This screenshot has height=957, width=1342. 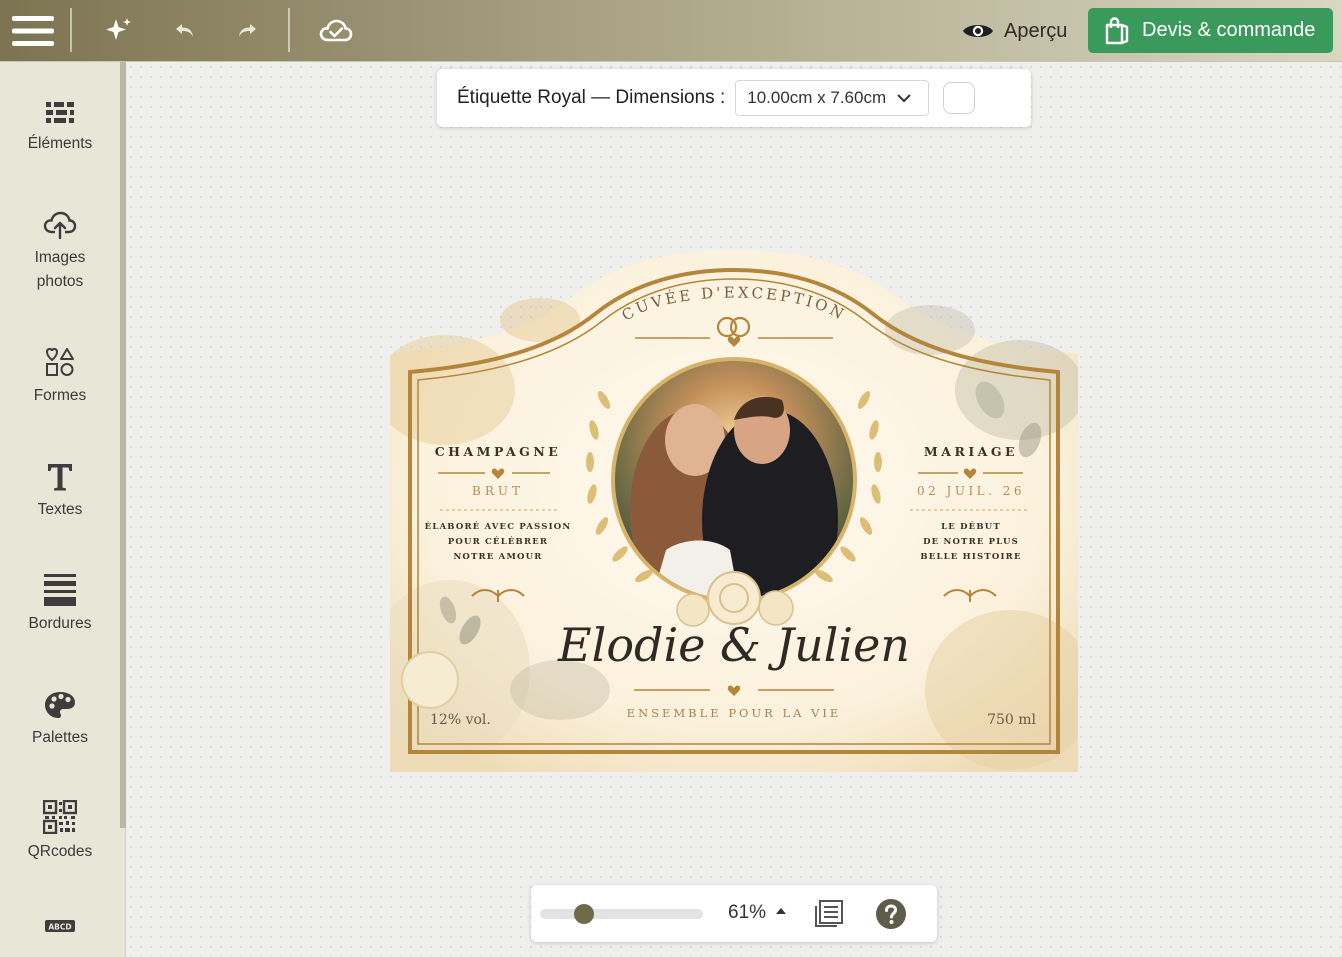 What do you see at coordinates (498, 491) in the screenshot?
I see `left-subtitle: BRUT` at bounding box center [498, 491].